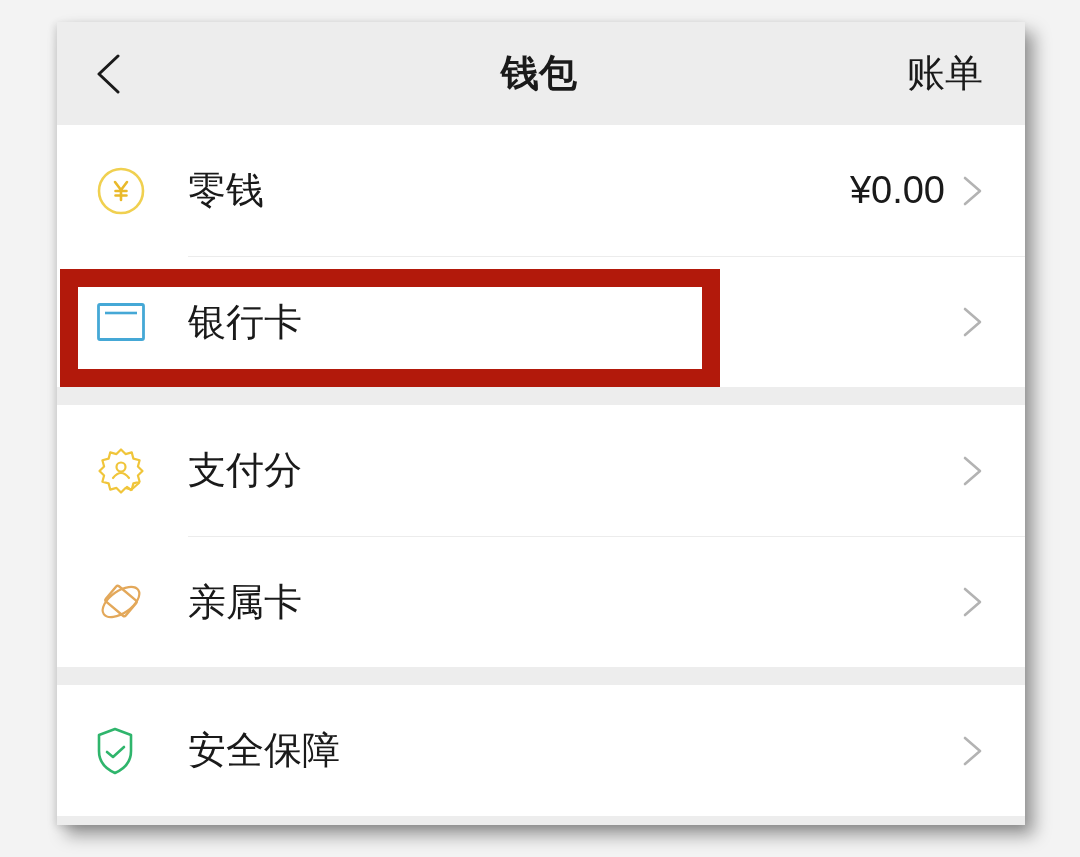 The width and height of the screenshot is (1080, 857). I want to click on balance-amount: ¥0.00, so click(897, 190).